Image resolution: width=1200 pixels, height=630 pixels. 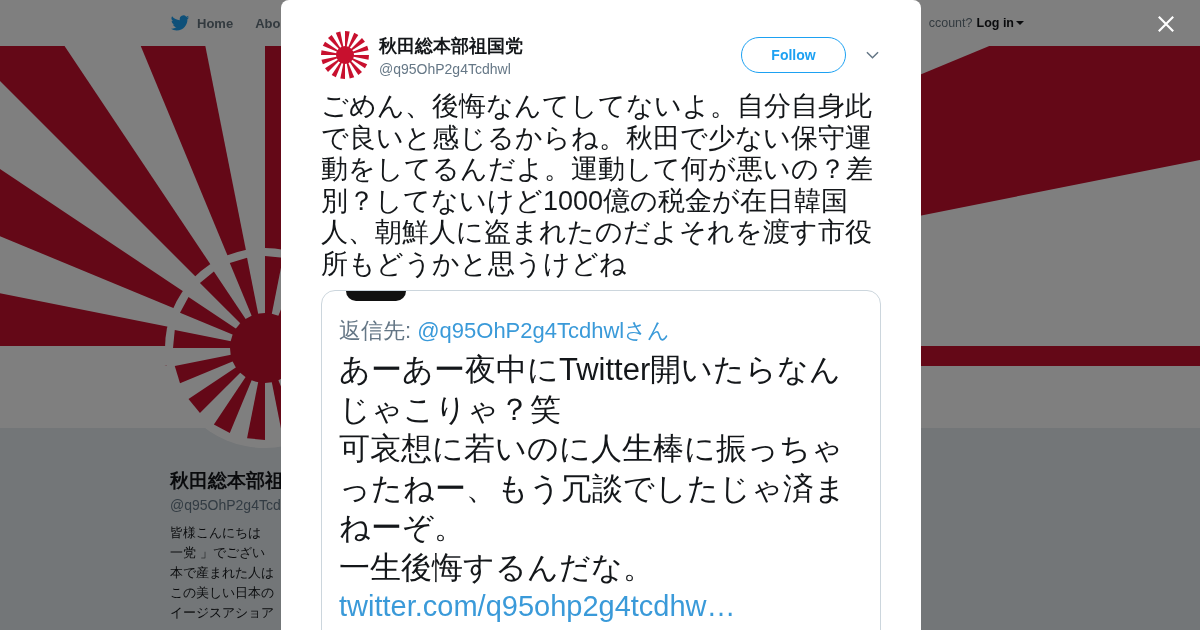 What do you see at coordinates (1020, 23) in the screenshot?
I see `caret-icon` at bounding box center [1020, 23].